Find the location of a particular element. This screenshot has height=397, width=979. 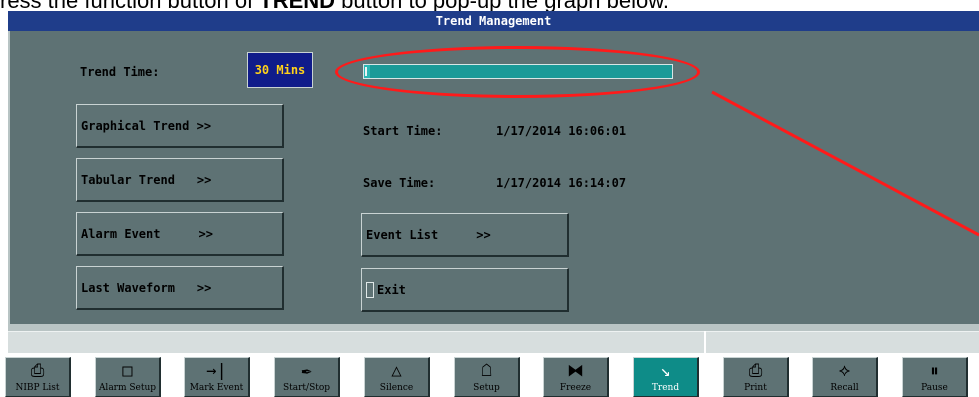

trend-icon: ↘ is located at coordinates (665, 371).